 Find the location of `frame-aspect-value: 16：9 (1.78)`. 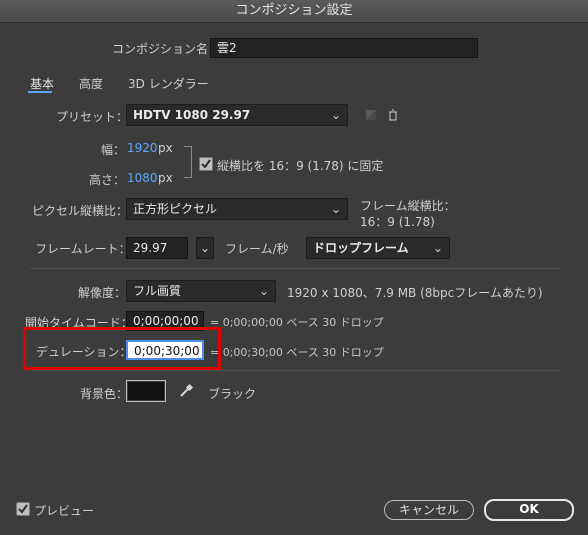

frame-aspect-value: 16：9 (1.78) is located at coordinates (397, 222).